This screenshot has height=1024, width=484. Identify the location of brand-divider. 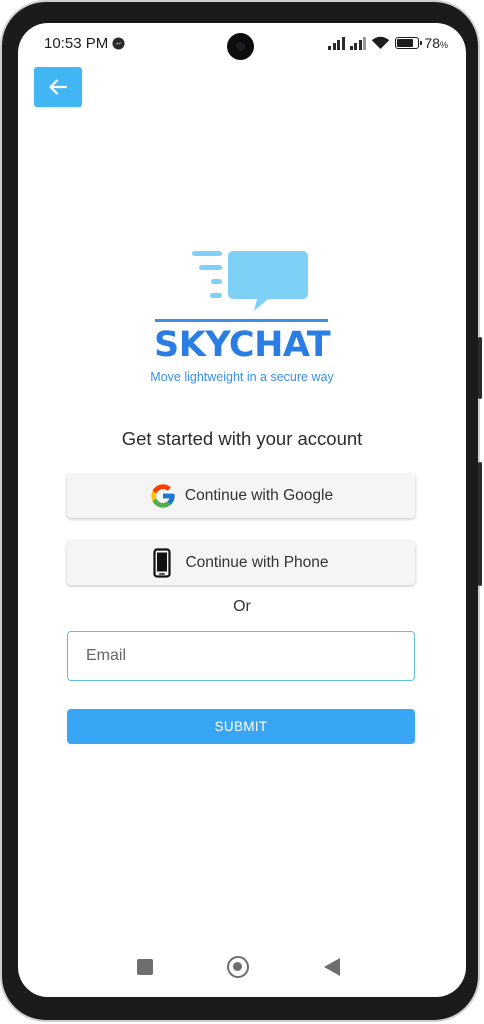
(241, 320).